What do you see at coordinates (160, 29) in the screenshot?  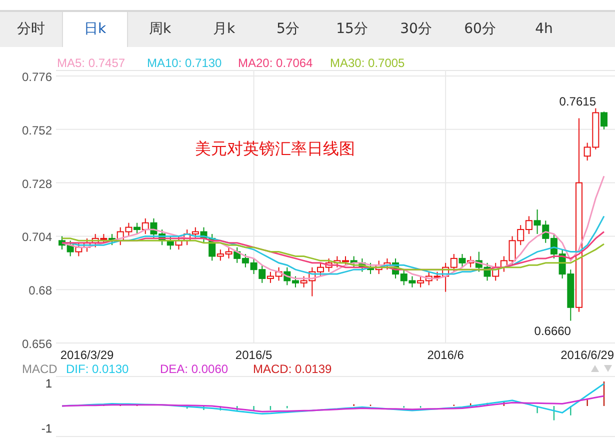 I see `tab: 周k` at bounding box center [160, 29].